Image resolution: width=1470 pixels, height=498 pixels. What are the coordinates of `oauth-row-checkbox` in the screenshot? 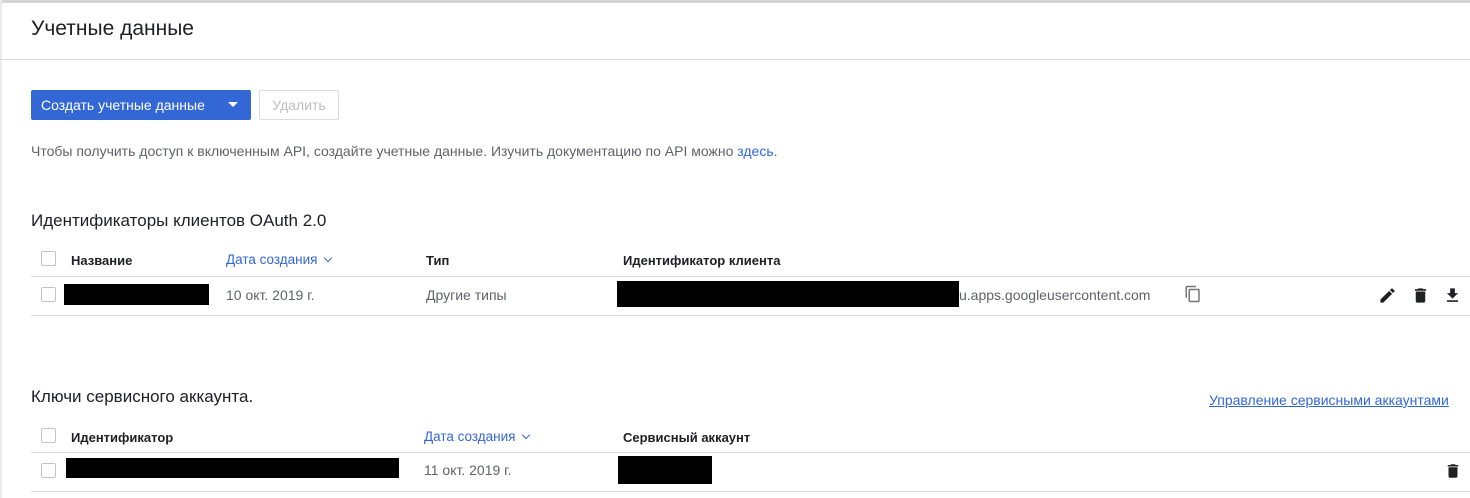 It's located at (48, 294).